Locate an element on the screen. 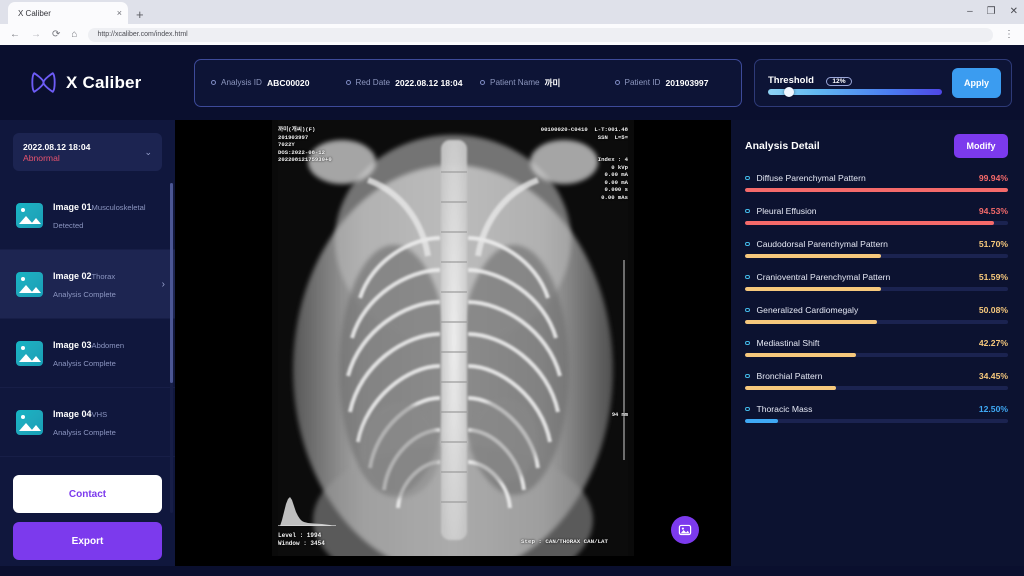 Image resolution: width=1024 pixels, height=576 pixels. finding-percent: 99.94% is located at coordinates (993, 178).